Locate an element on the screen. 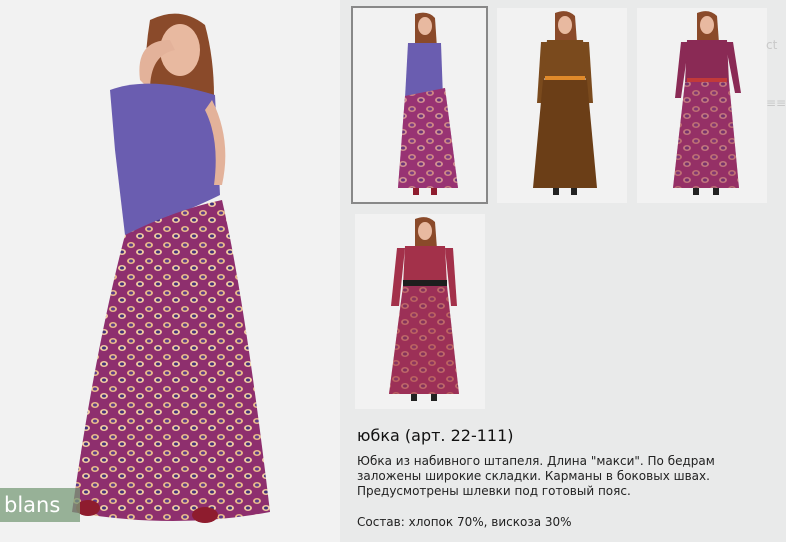 The image size is (786, 542). thumbnail-blue-red-print-dress is located at coordinates (702, 105).